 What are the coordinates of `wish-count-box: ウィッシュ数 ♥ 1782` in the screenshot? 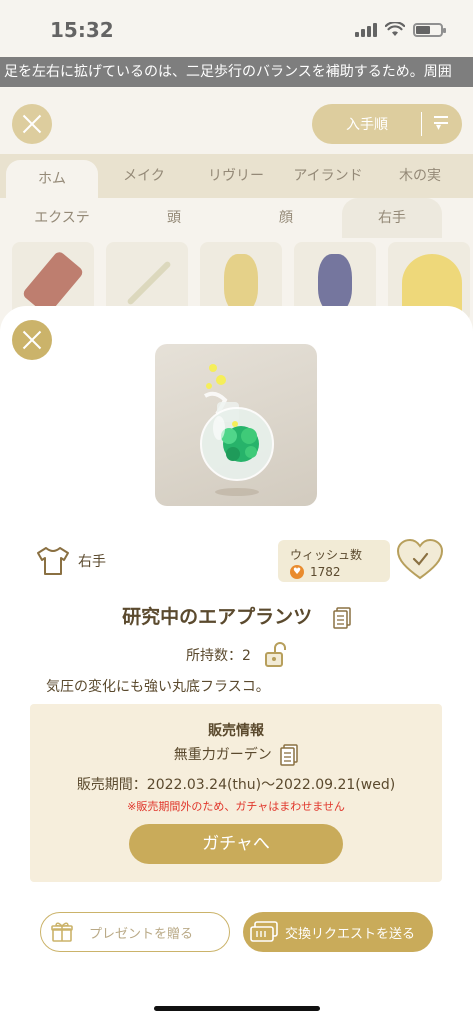 It's located at (334, 561).